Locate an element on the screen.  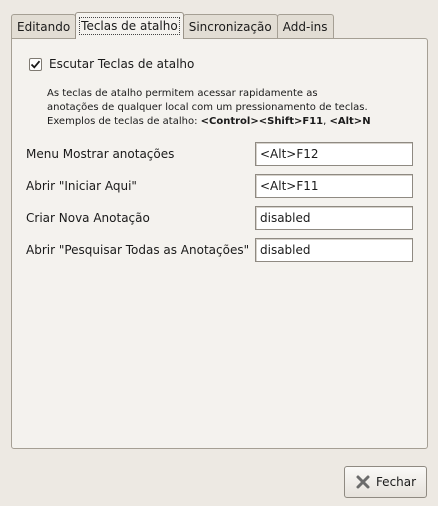
shortcut-input-open-start-here is located at coordinates (334, 186).